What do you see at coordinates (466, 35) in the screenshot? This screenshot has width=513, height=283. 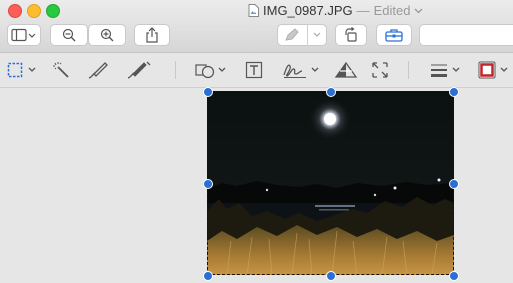 I see `search-field` at bounding box center [466, 35].